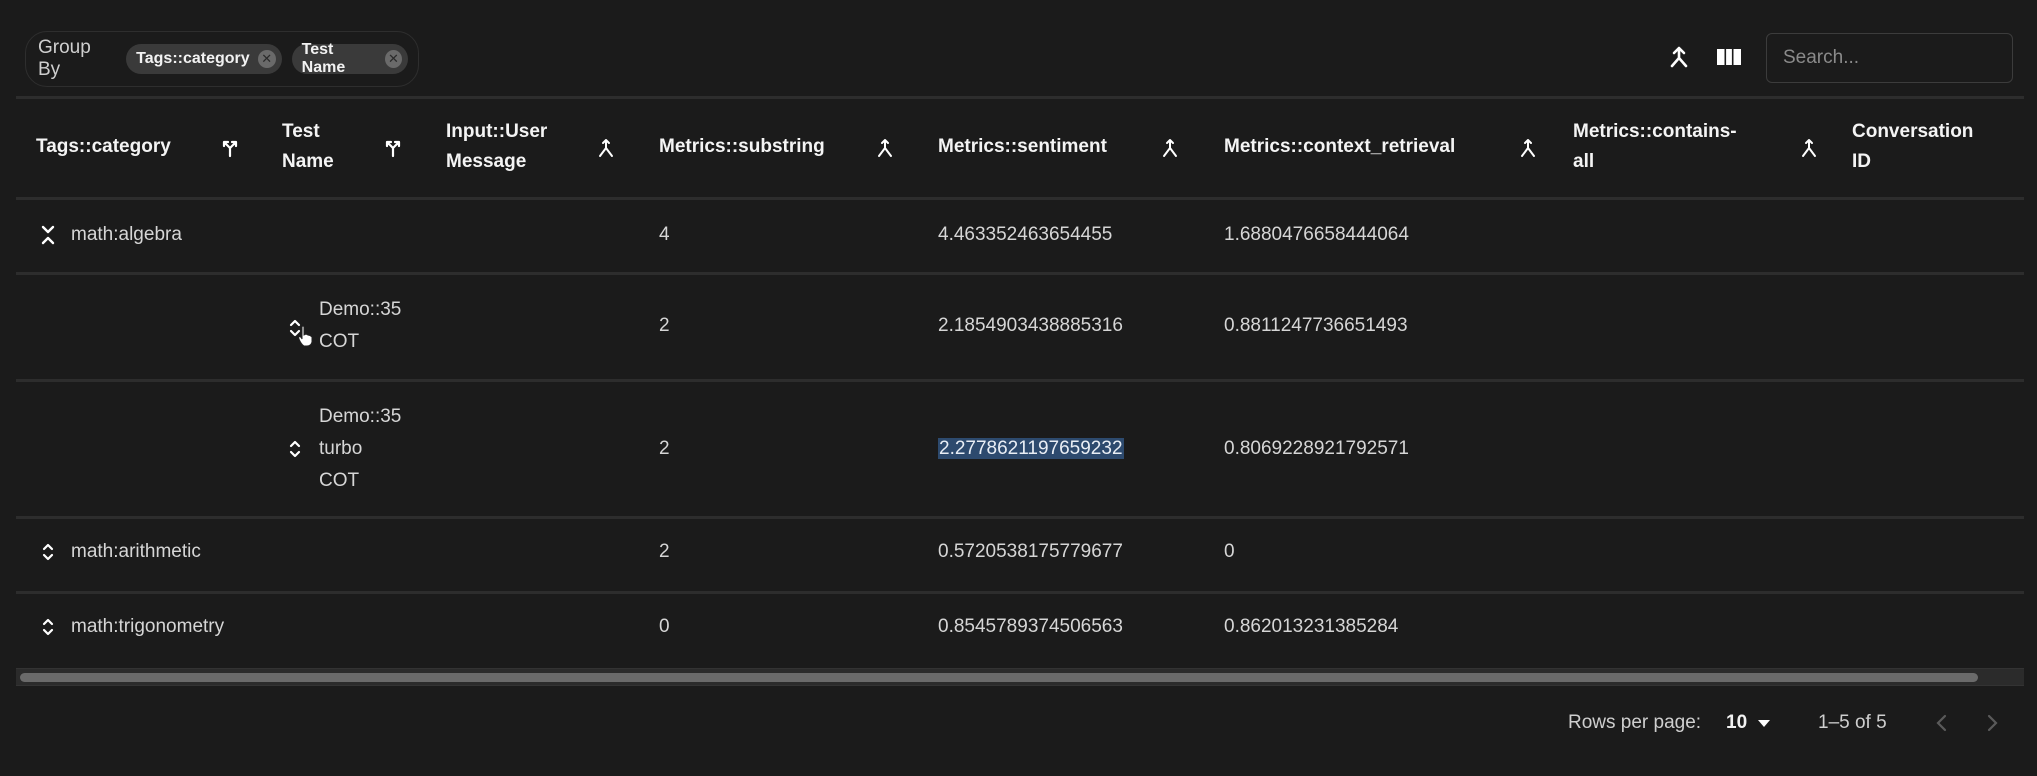  Describe the element at coordinates (1584, 161) in the screenshot. I see `header-label: all` at that location.